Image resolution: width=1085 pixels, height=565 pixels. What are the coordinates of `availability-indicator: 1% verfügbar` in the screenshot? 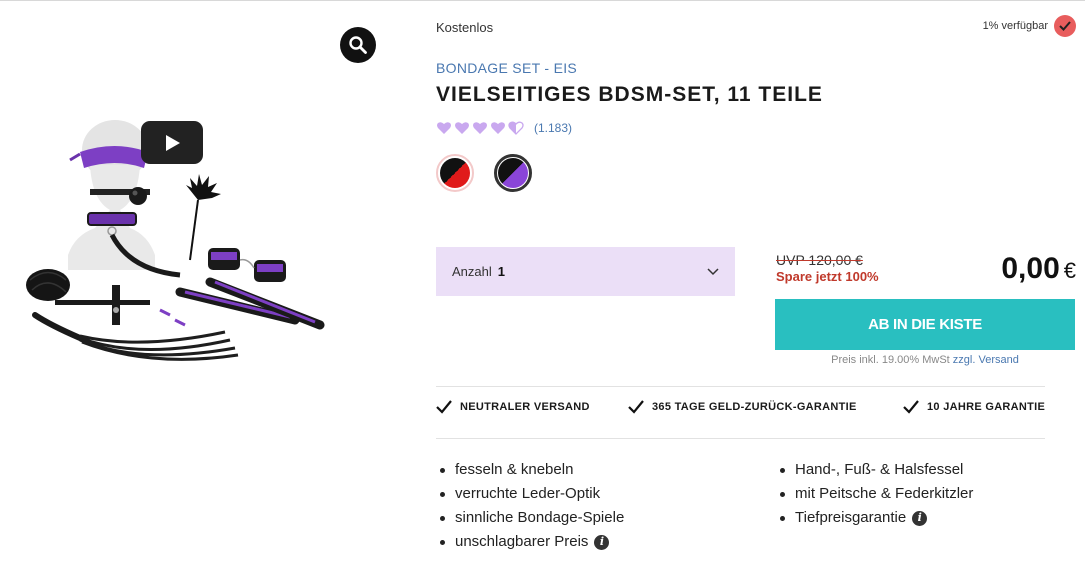 It's located at (1029, 26).